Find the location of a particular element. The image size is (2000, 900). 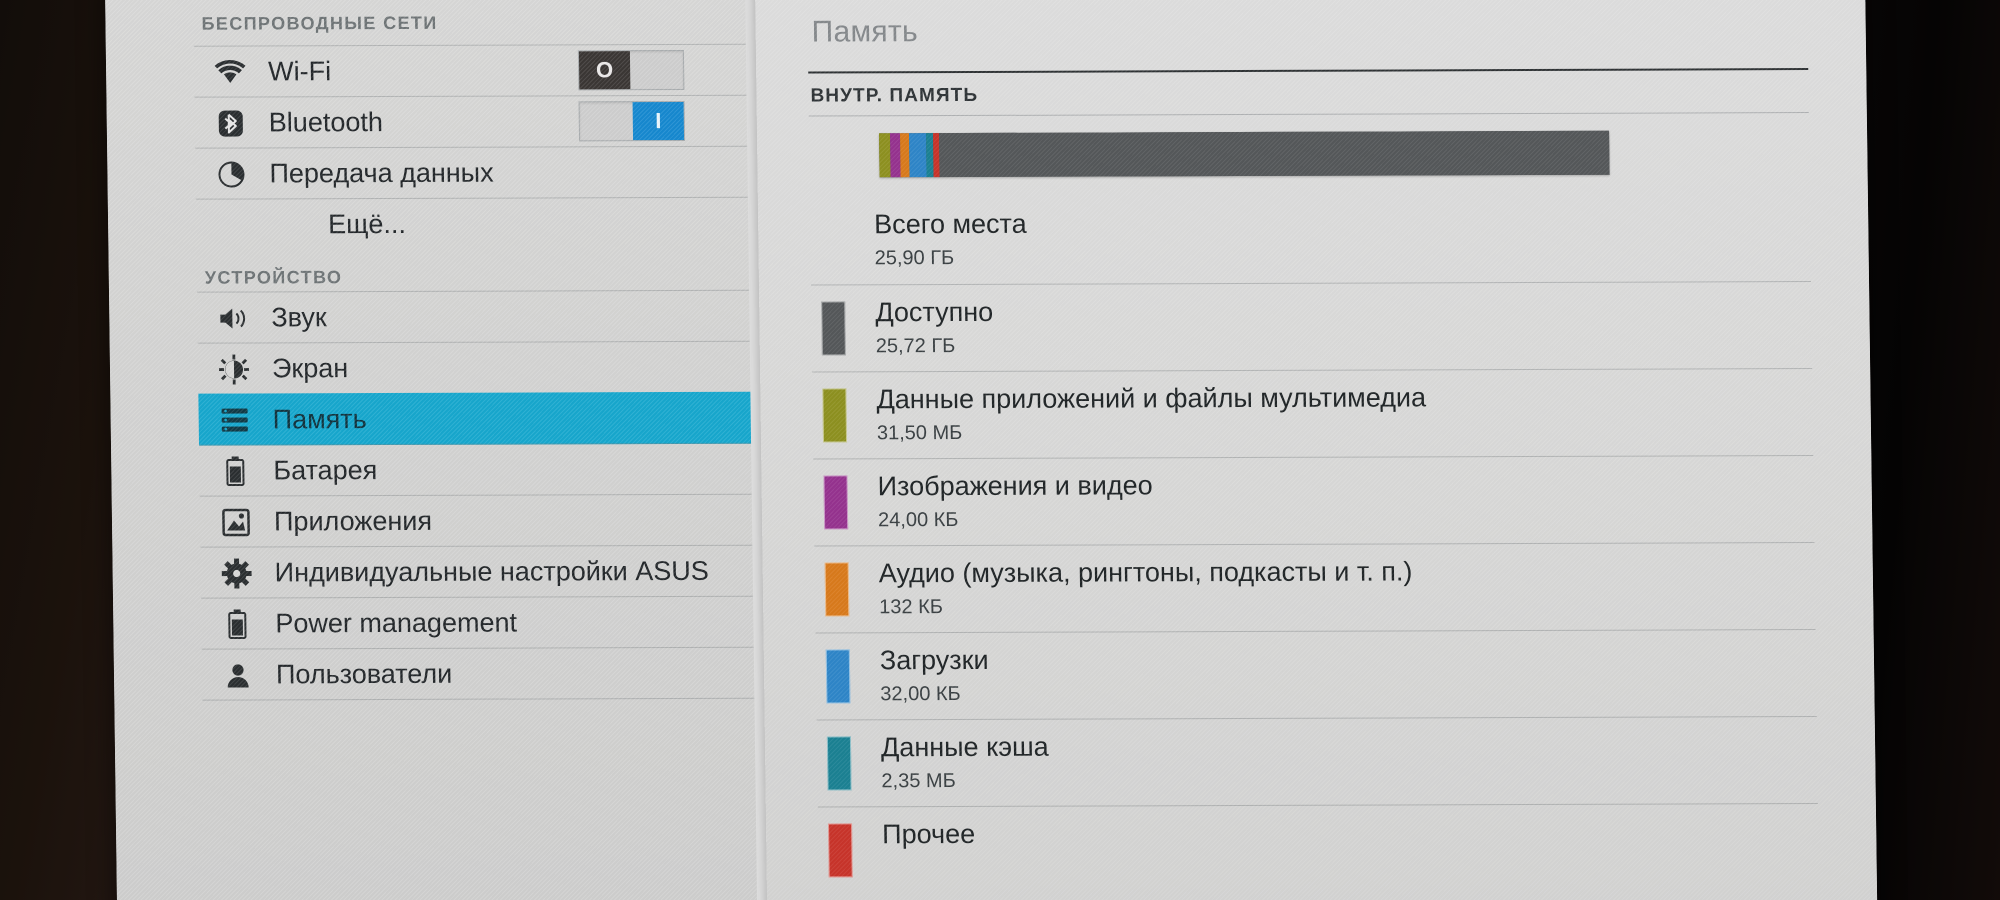

sidebar-item-asus-customized-settings: Индивидуальные настройки ASUS is located at coordinates (477, 571).